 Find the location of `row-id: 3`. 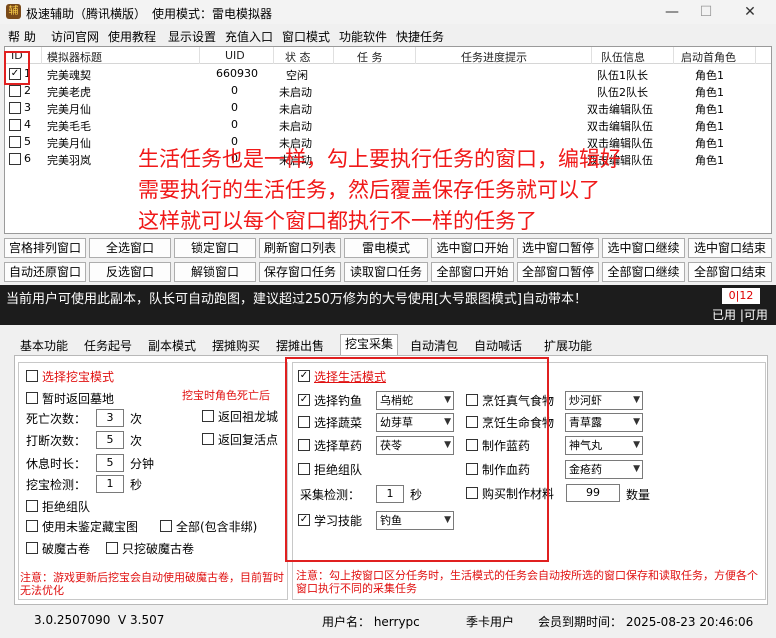

row-id: 3 is located at coordinates (27, 107).